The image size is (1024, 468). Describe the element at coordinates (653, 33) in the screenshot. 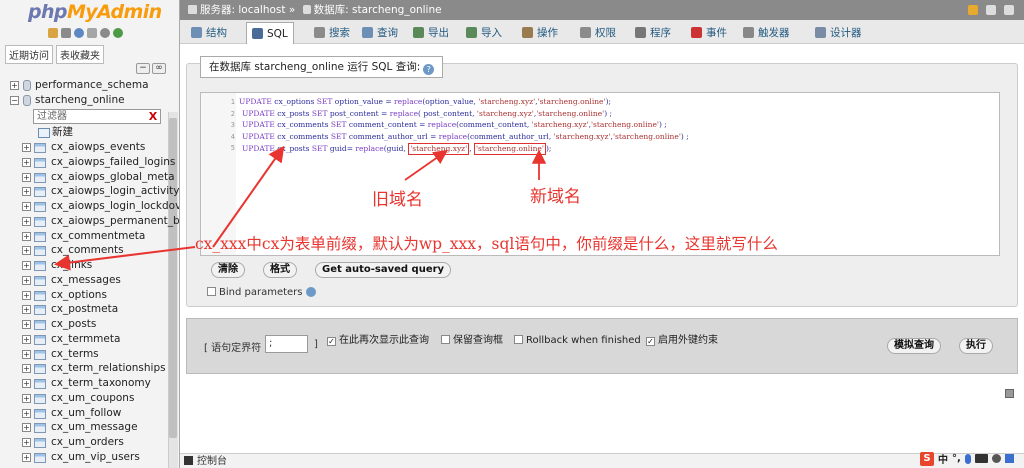

I see `tab-routines: 程序` at that location.